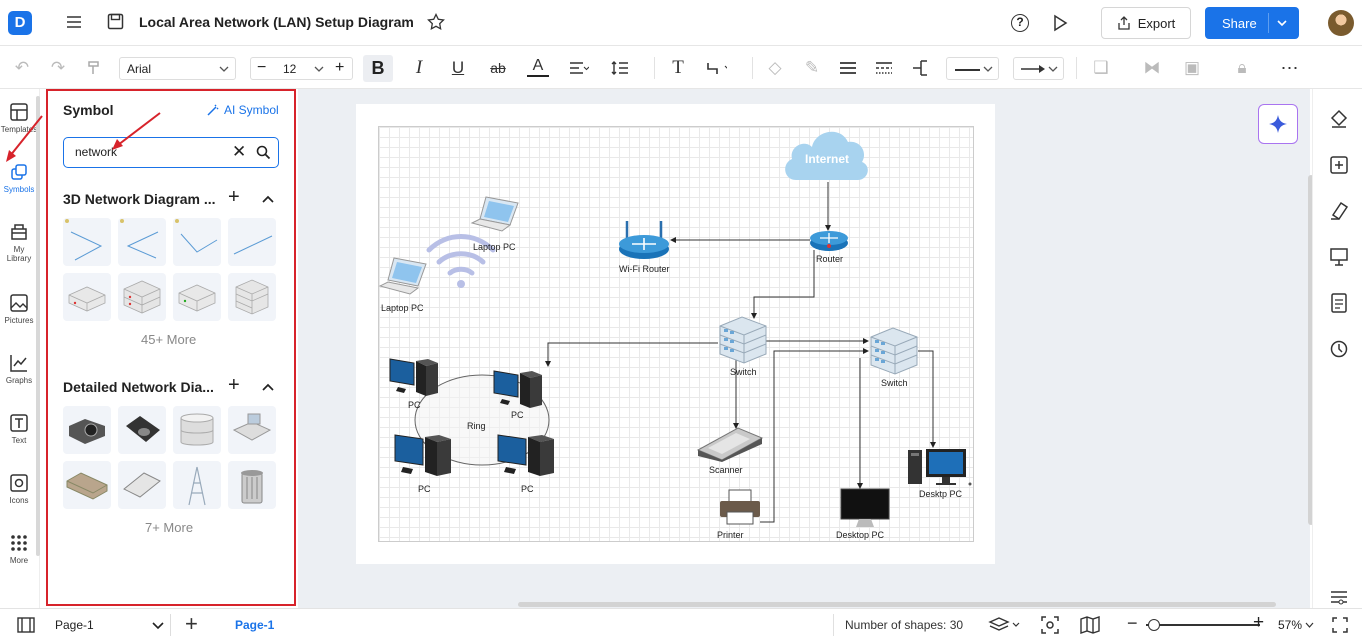  Describe the element at coordinates (197, 485) in the screenshot. I see `symbol-antenna-tower` at that location.